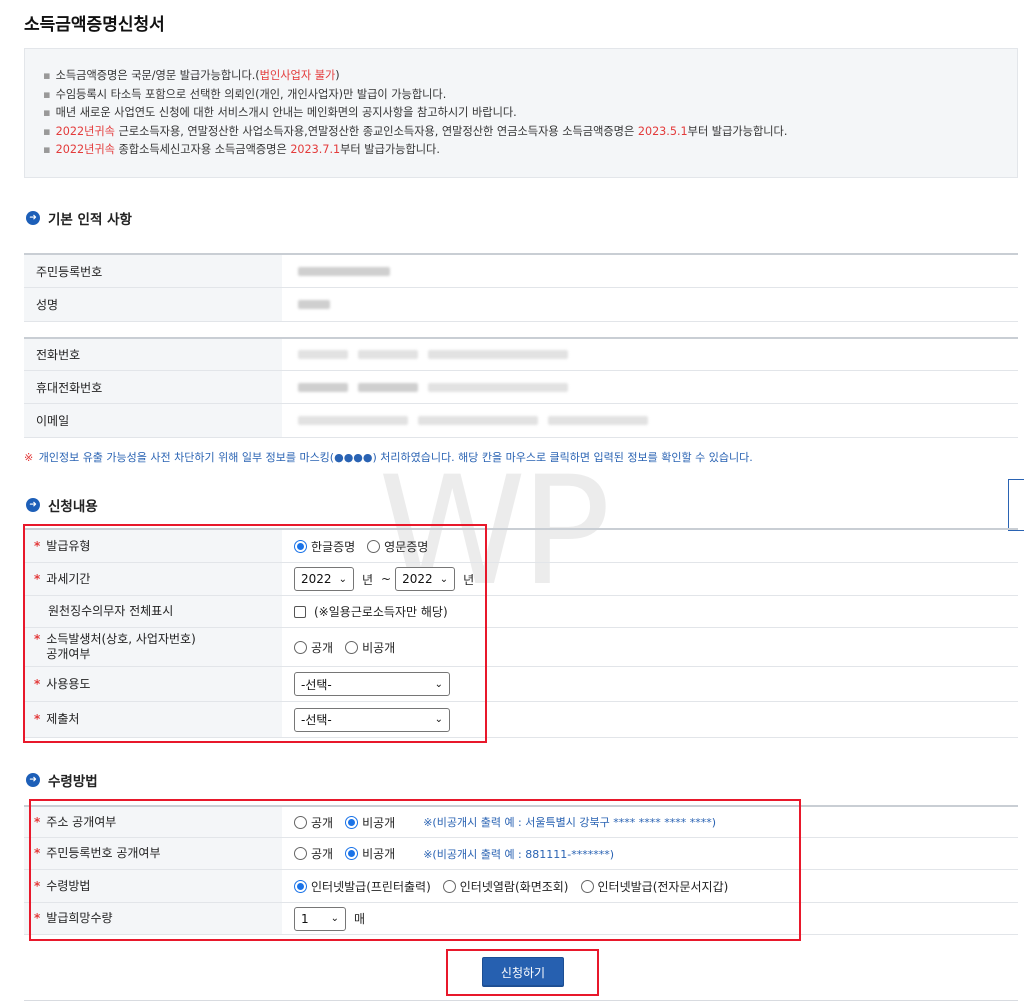  I want to click on info-label: 전화번호, so click(153, 354).